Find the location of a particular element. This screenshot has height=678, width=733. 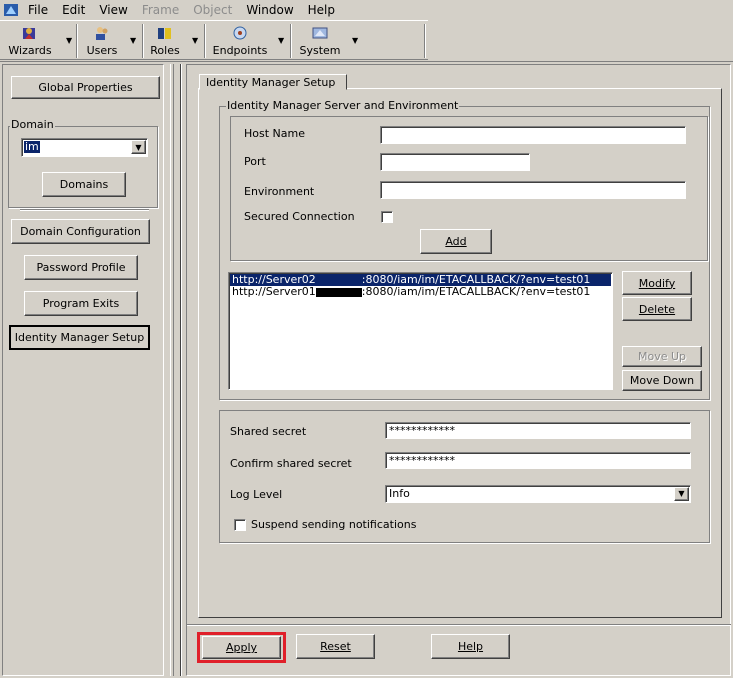

move-down-button: Move Down is located at coordinates (662, 380).